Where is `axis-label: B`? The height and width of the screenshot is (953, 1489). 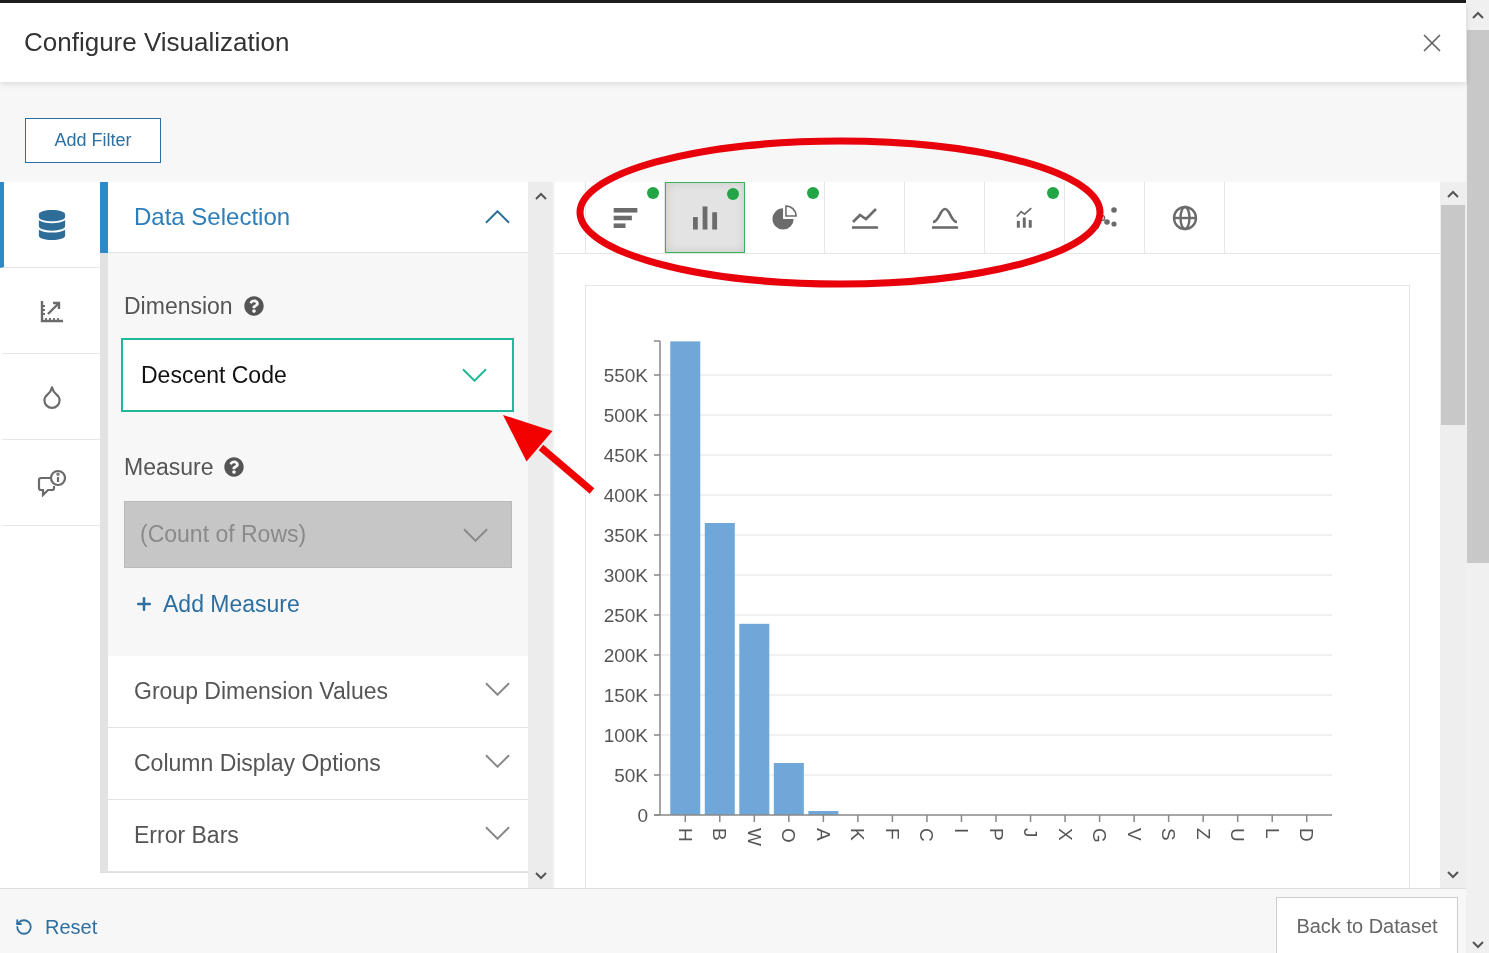
axis-label: B is located at coordinates (720, 834).